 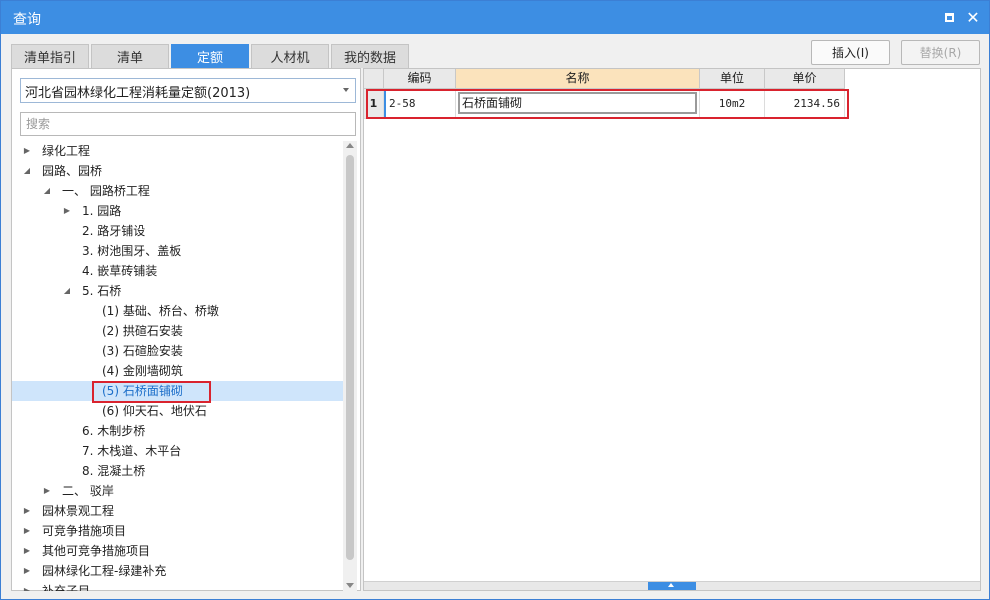 I want to click on tree-item: ▶ 其他可竞争措施项目, so click(x=177, y=551).